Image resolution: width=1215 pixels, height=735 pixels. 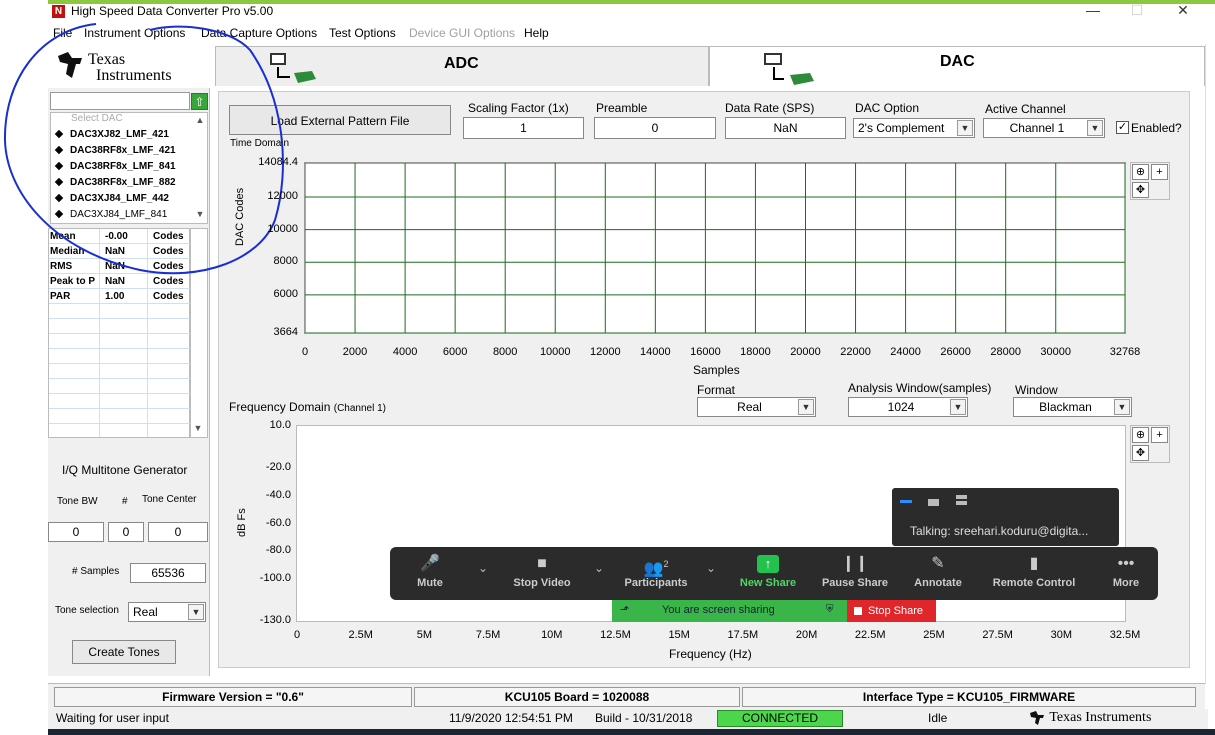 I want to click on board-info: KCU105 Board = 1020088, so click(x=577, y=697).